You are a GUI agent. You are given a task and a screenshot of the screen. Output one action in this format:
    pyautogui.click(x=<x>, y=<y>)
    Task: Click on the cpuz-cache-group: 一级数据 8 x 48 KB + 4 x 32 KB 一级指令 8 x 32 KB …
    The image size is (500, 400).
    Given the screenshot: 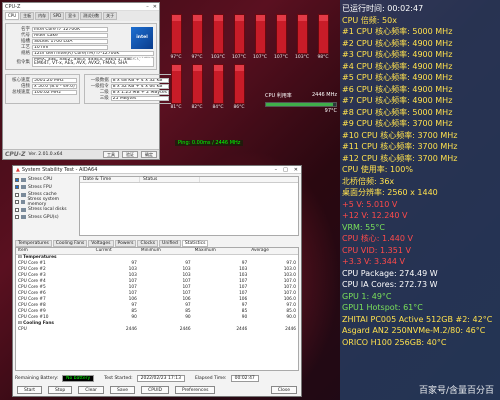 What is the action you would take?
    pyautogui.click(x=127, y=89)
    